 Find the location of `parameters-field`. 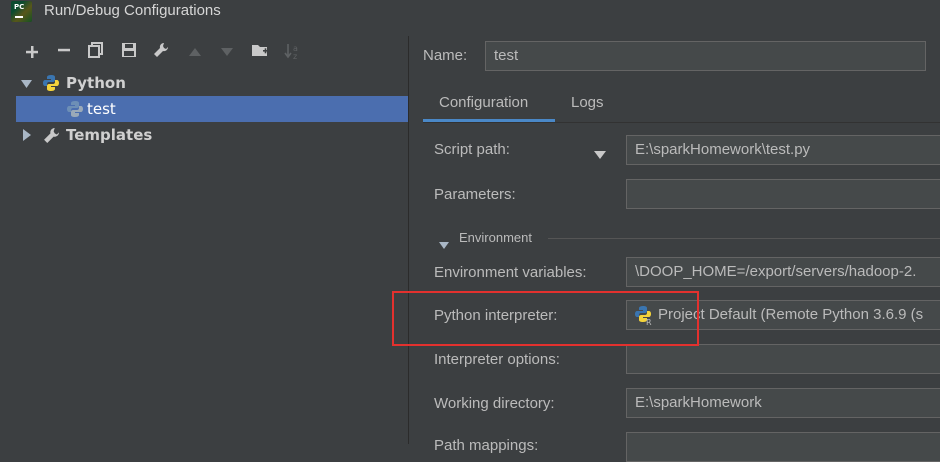

parameters-field is located at coordinates (783, 194).